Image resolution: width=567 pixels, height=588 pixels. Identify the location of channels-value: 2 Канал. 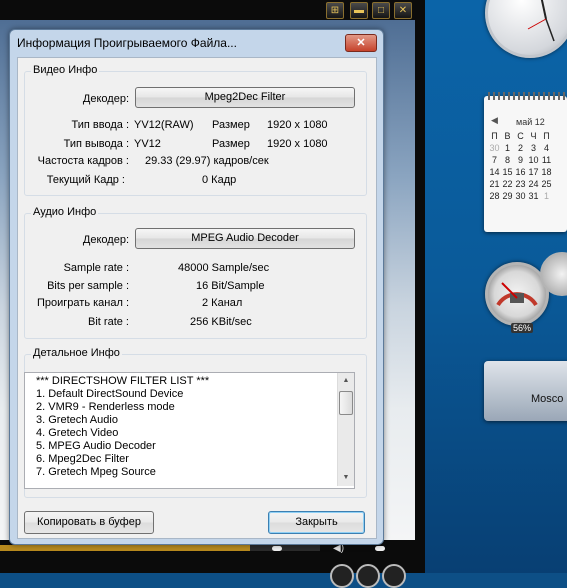
(222, 303).